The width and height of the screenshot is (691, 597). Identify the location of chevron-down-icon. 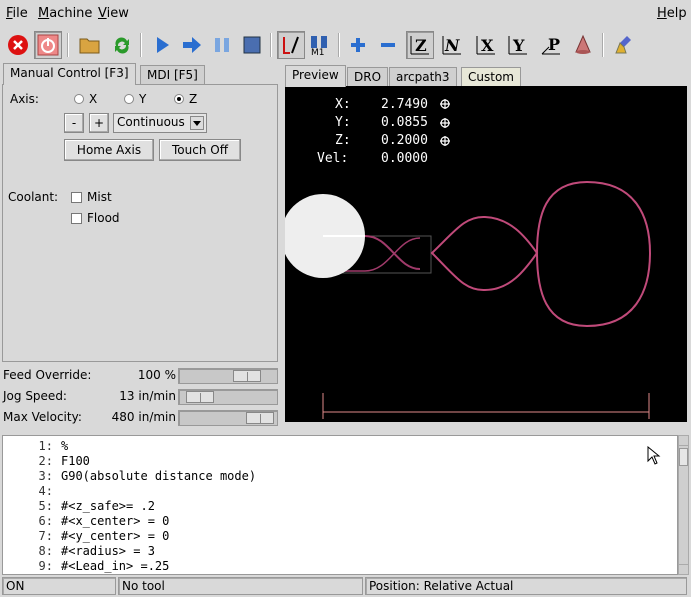
(197, 123).